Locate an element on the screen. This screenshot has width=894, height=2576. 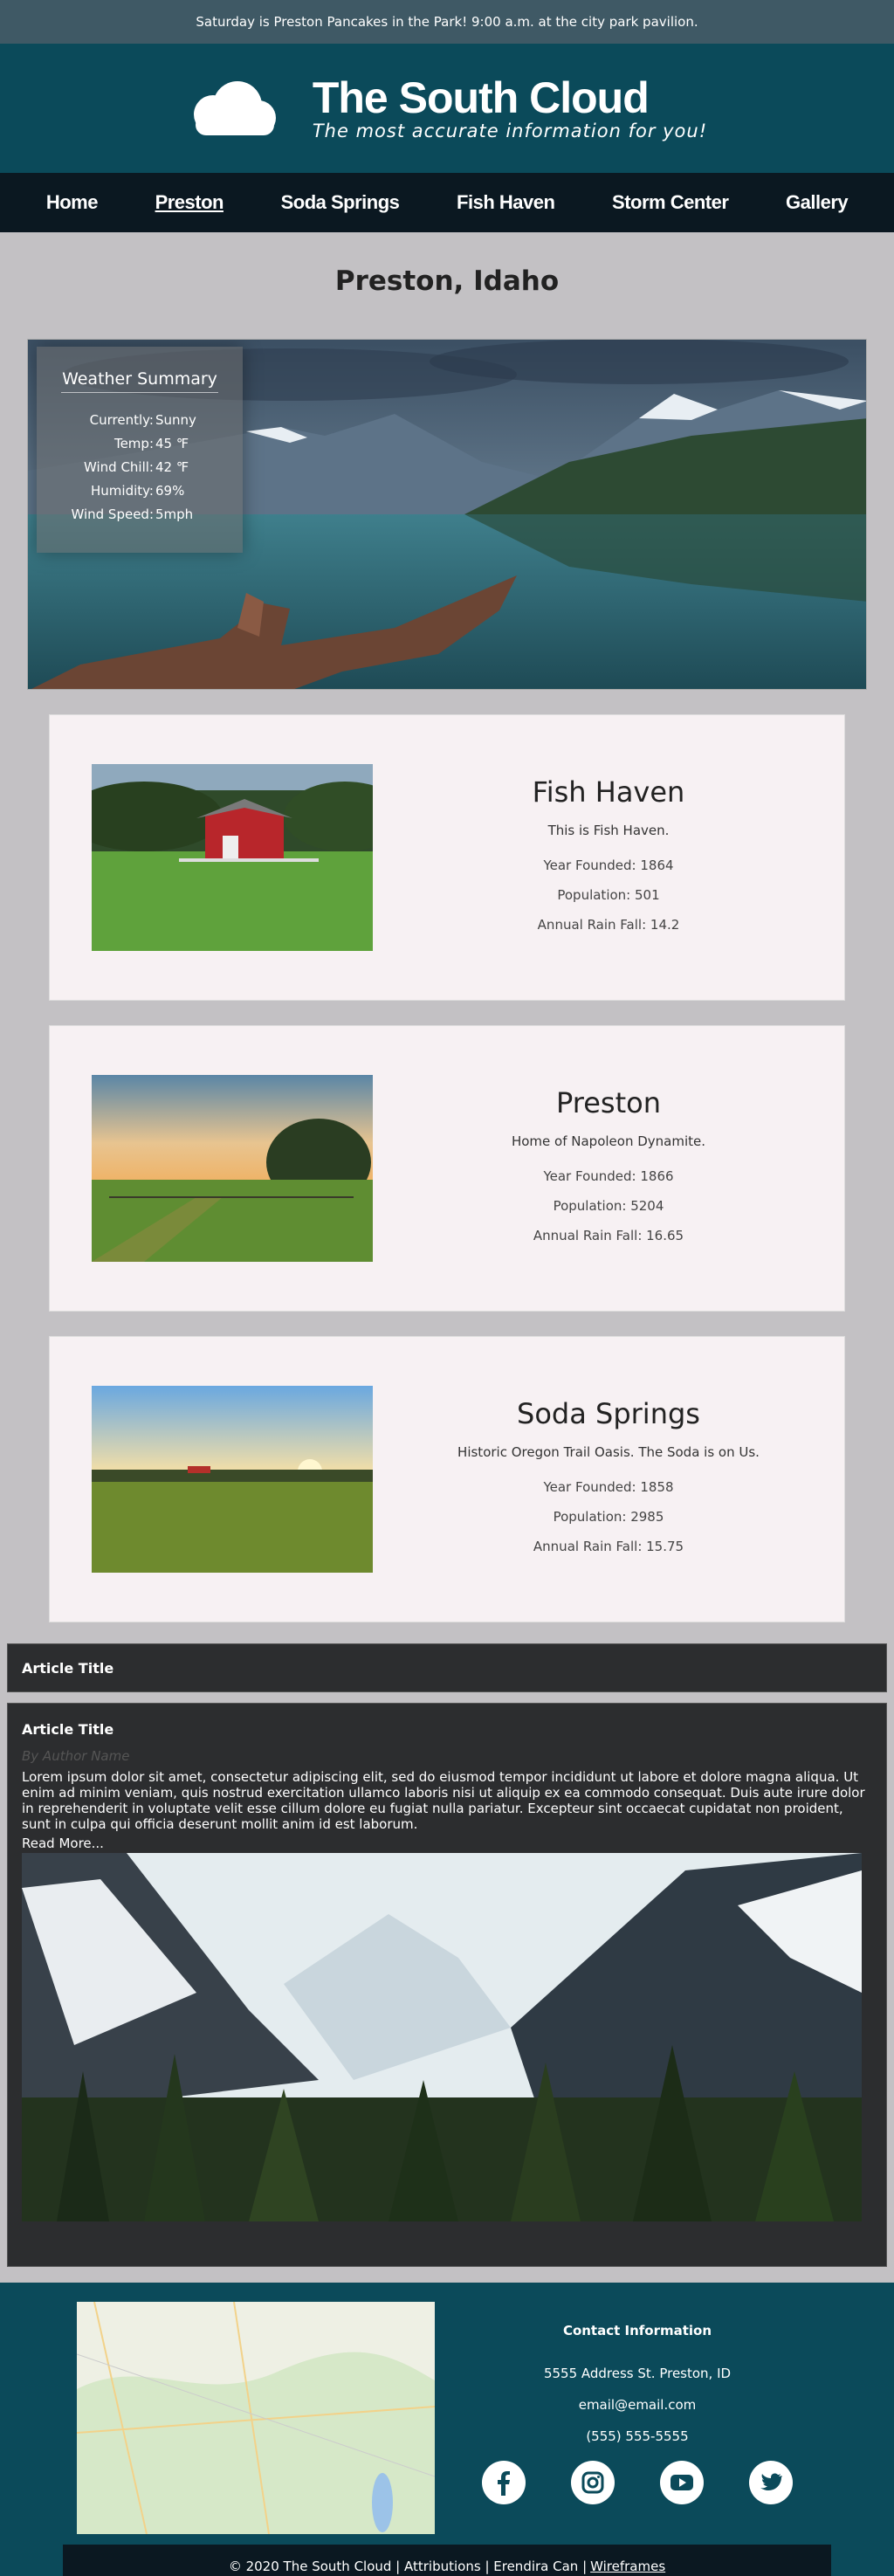
town-motto: Home of Napoleon Dynamite. is located at coordinates (608, 1141).